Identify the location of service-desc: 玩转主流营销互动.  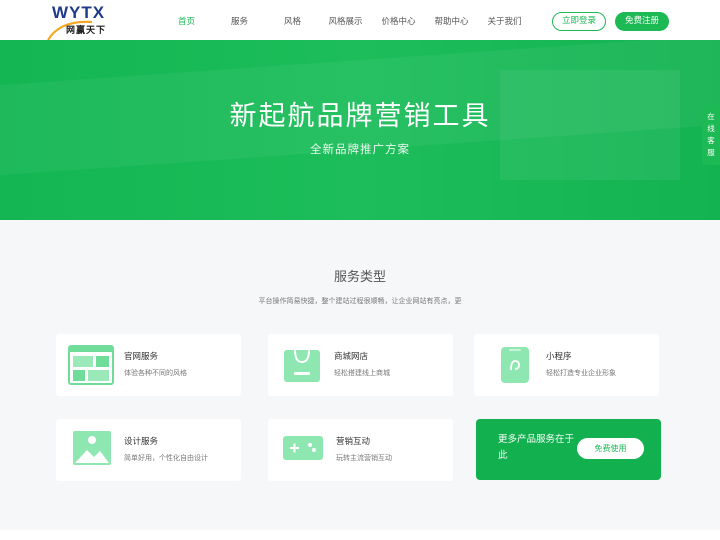
(364, 458).